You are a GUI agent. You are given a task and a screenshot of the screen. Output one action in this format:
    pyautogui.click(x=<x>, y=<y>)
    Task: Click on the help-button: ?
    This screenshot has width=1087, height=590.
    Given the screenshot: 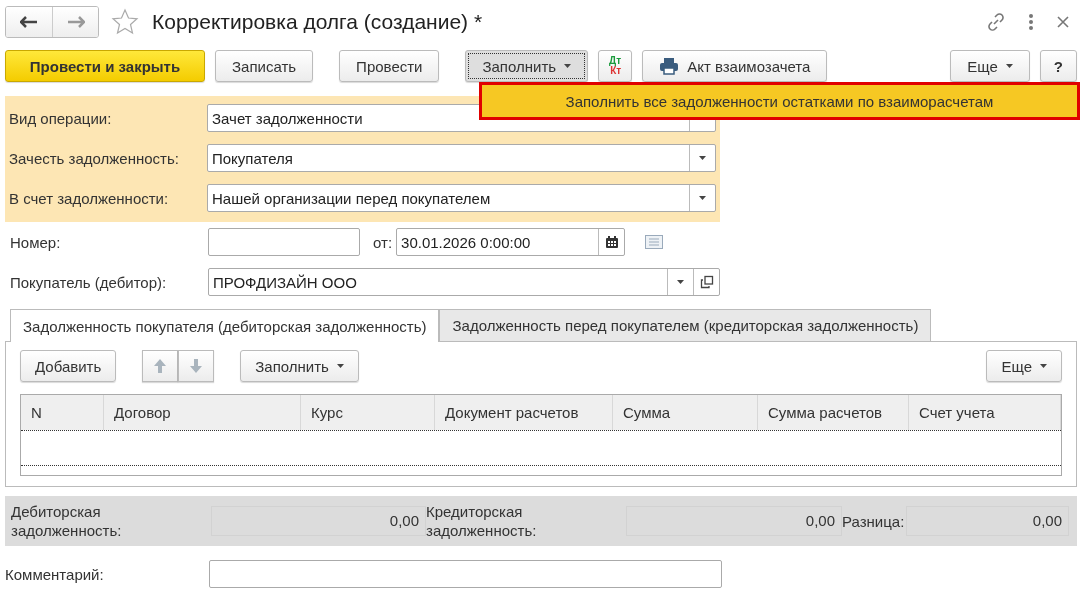 What is the action you would take?
    pyautogui.click(x=1058, y=66)
    